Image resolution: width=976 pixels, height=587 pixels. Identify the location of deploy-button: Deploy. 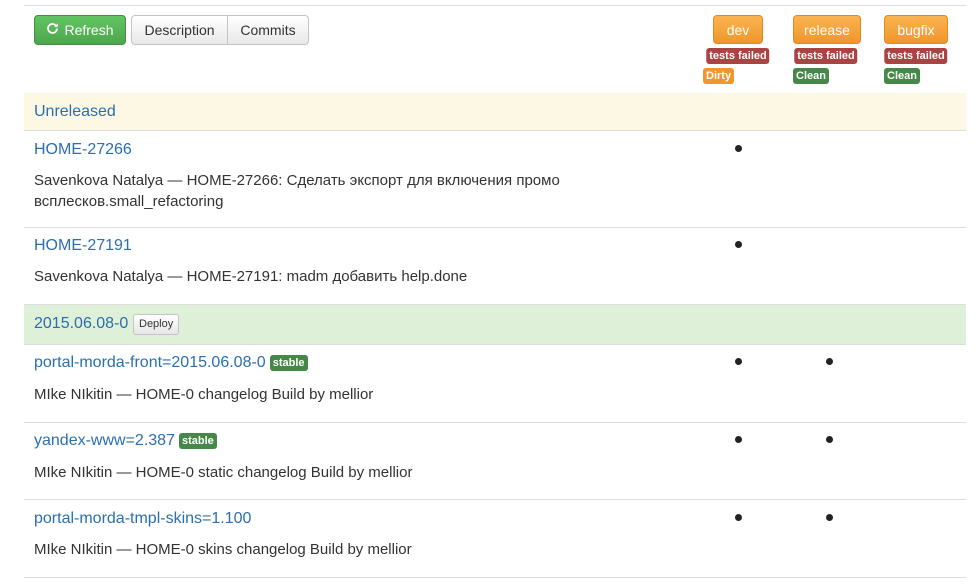
(156, 324).